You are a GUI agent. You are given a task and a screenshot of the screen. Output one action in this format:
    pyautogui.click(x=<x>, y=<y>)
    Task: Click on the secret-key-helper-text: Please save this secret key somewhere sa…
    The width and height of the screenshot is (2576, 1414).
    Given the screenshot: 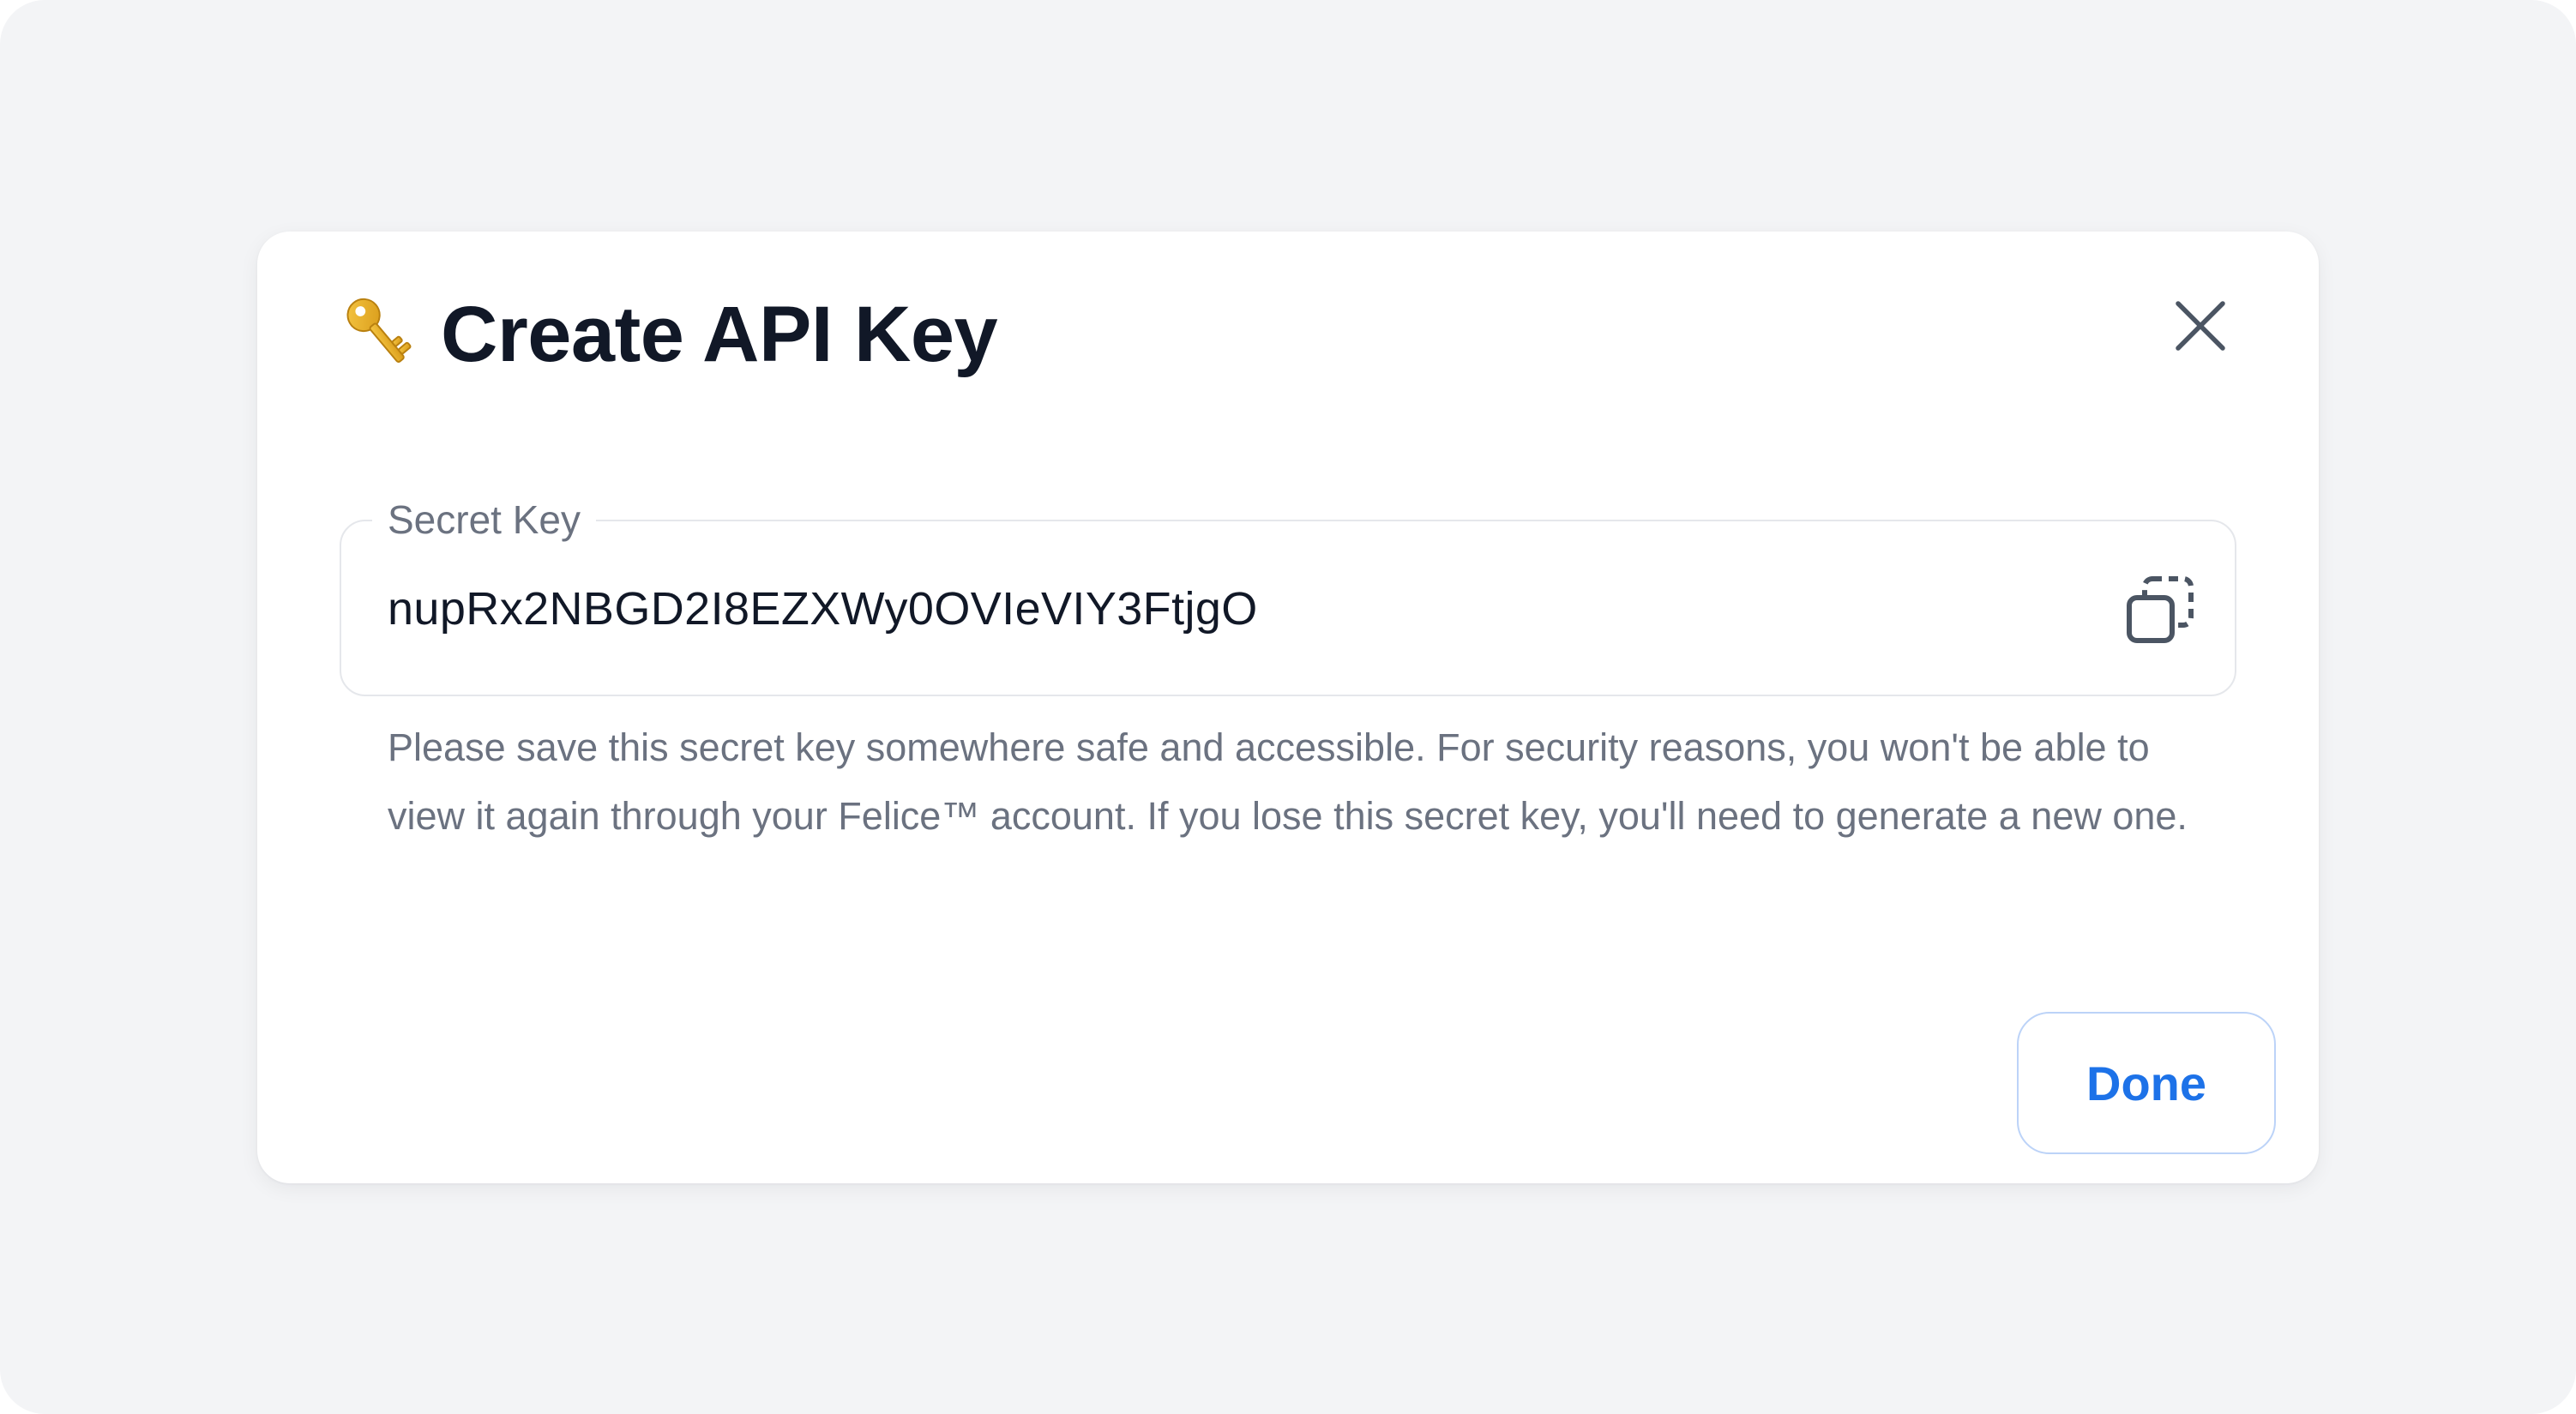 What is the action you would take?
    pyautogui.click(x=1288, y=781)
    